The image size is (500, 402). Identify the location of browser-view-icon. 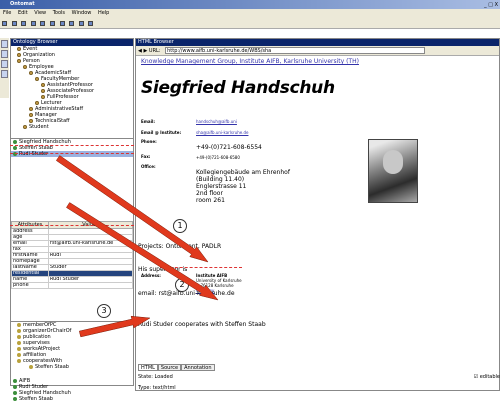
(4, 54).